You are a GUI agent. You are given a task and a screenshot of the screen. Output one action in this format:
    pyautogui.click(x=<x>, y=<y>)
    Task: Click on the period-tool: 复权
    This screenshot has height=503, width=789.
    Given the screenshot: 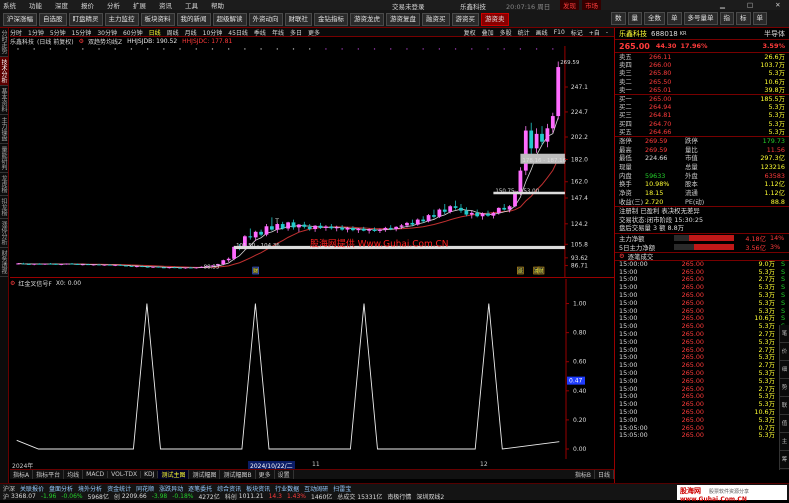 What is the action you would take?
    pyautogui.click(x=470, y=32)
    